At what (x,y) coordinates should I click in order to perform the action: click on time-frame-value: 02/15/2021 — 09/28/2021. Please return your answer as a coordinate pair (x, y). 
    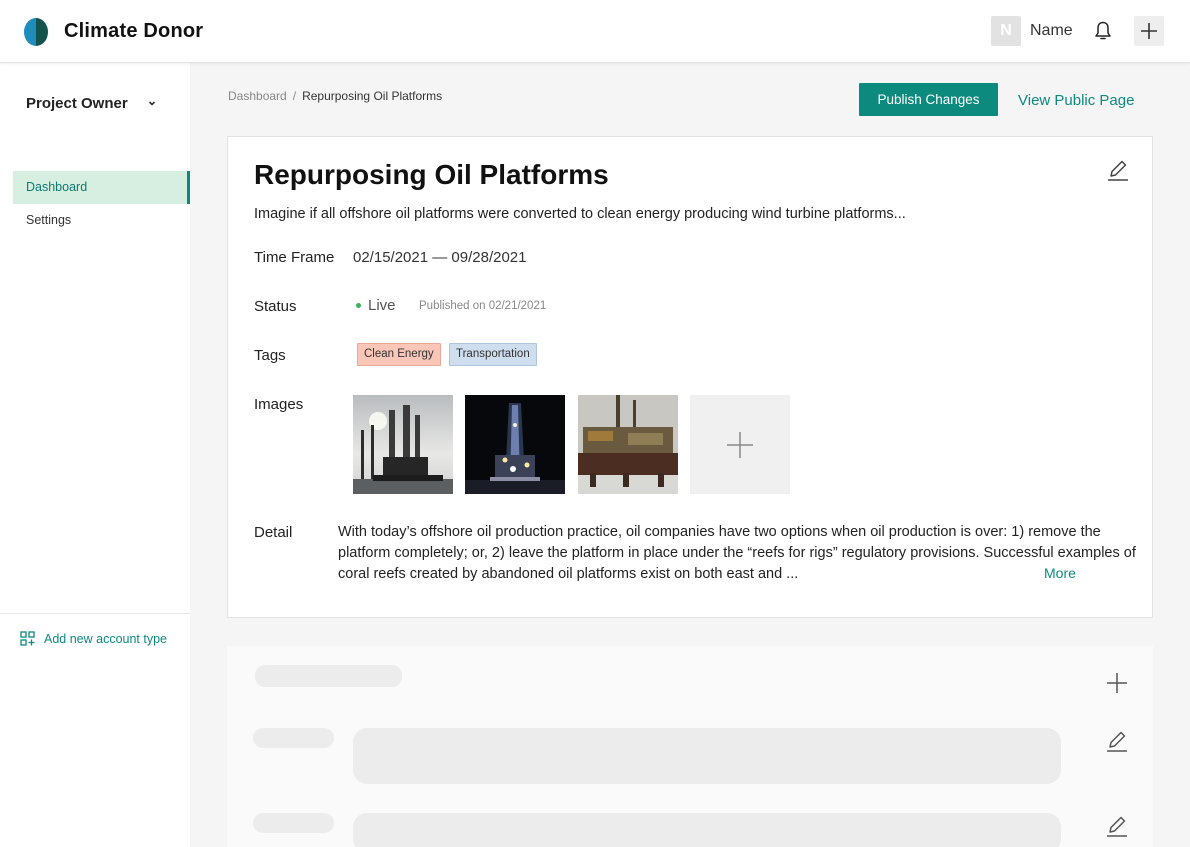
    Looking at the image, I should click on (440, 257).